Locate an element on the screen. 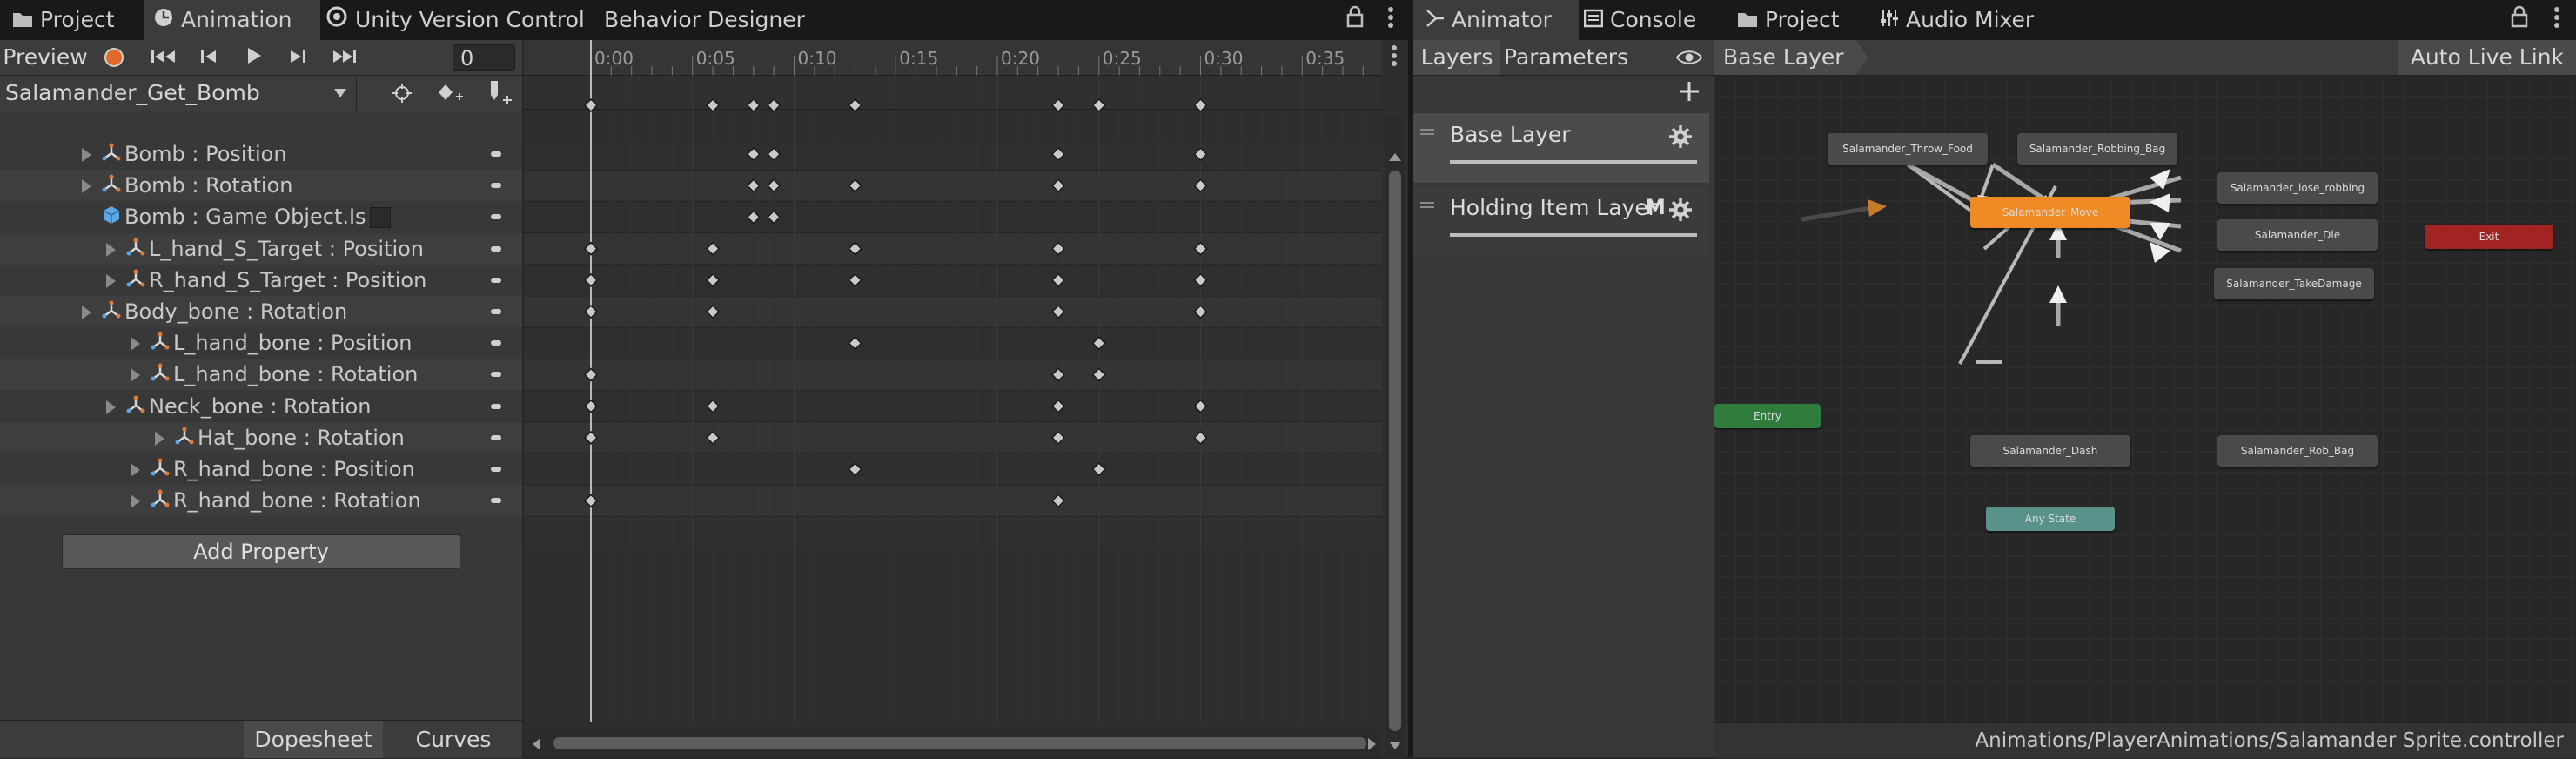 The image size is (2576, 759). eye-icon is located at coordinates (1689, 59).